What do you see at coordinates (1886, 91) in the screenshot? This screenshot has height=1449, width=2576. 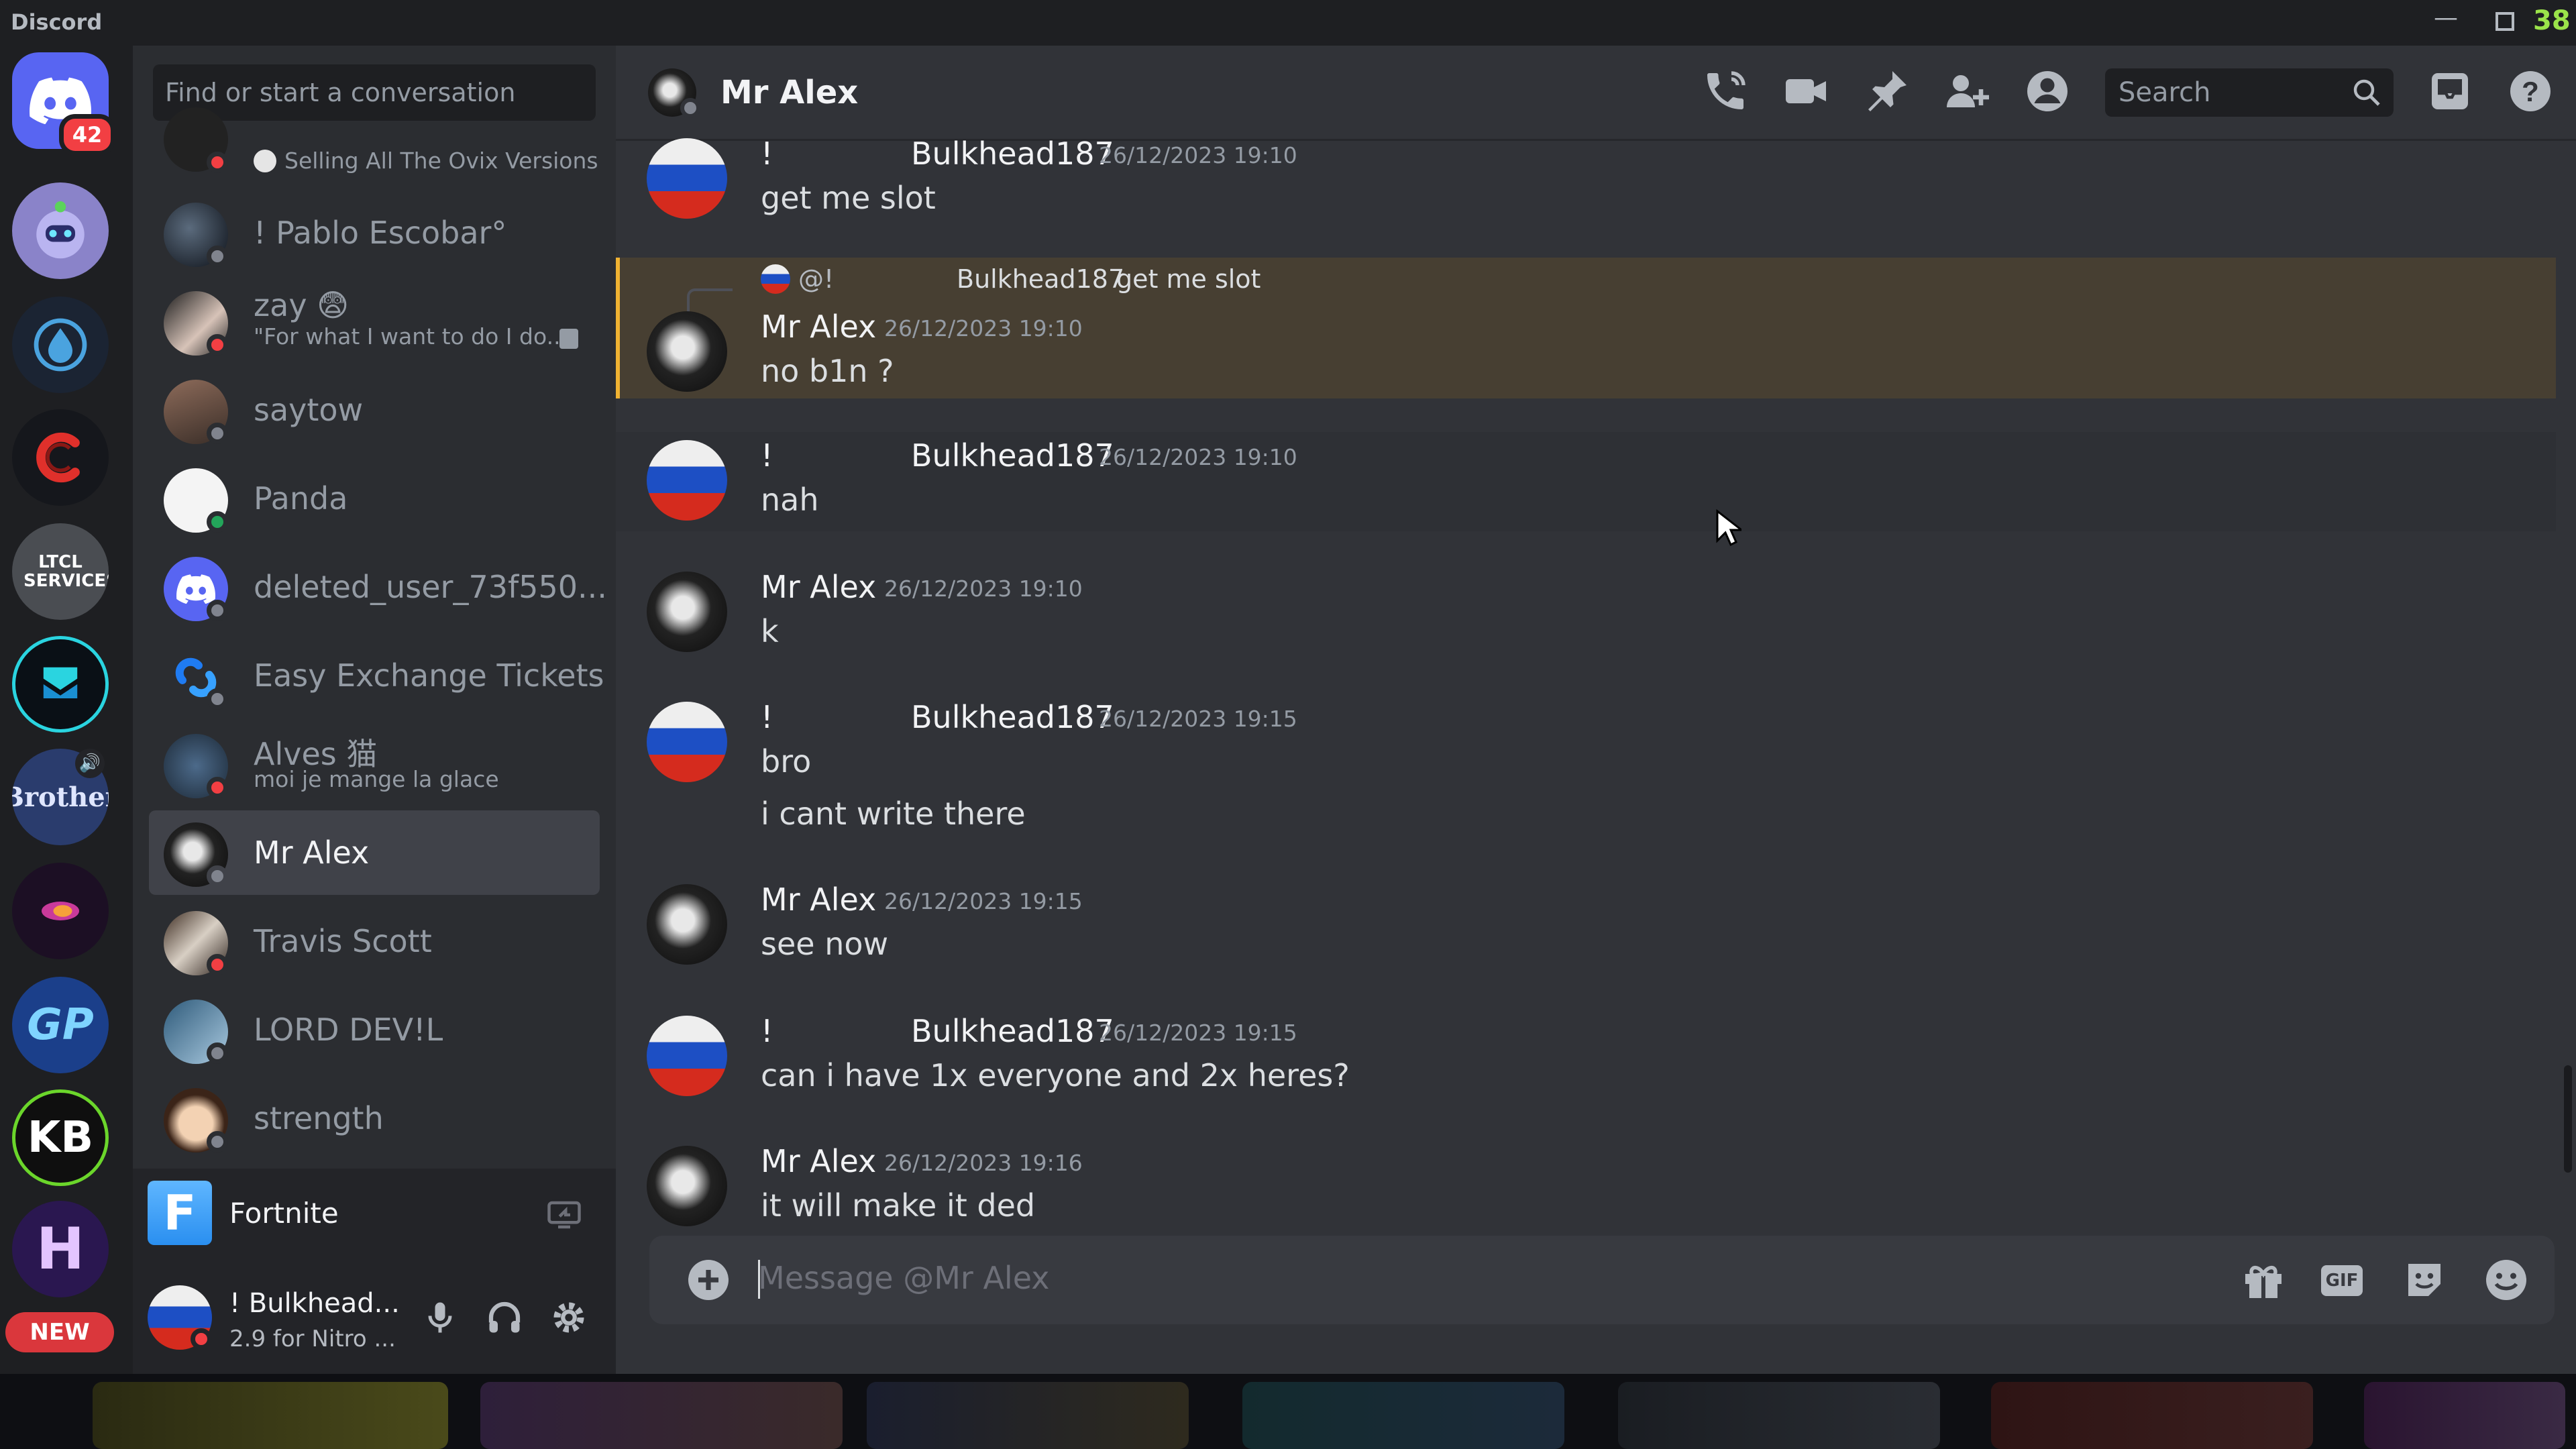 I see `pinned-messages-icon` at bounding box center [1886, 91].